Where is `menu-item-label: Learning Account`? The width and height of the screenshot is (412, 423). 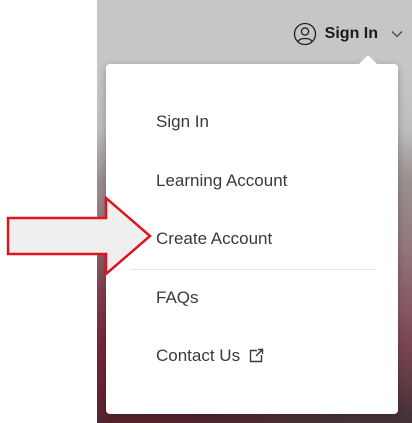 menu-item-label: Learning Account is located at coordinates (222, 180).